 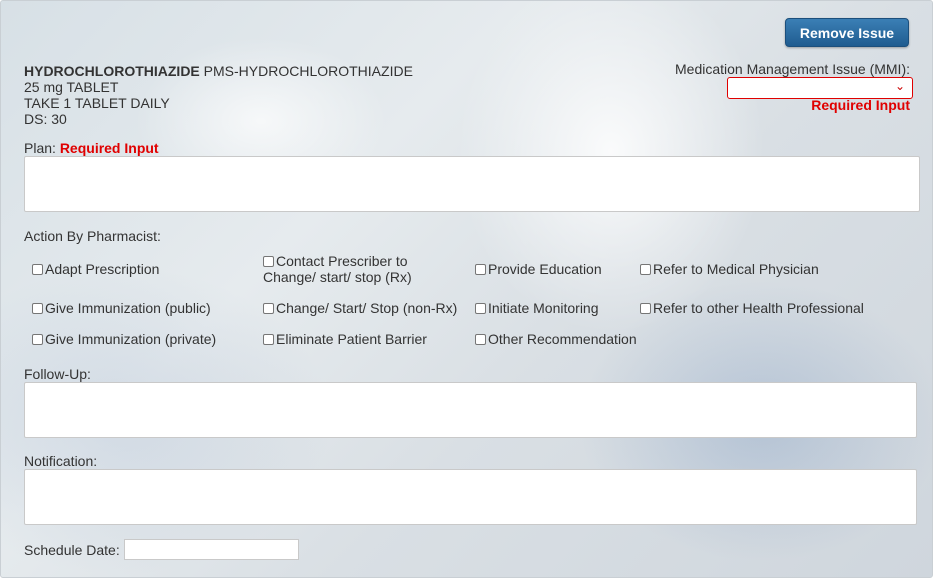 I want to click on notification-label: Notification:, so click(x=61, y=461).